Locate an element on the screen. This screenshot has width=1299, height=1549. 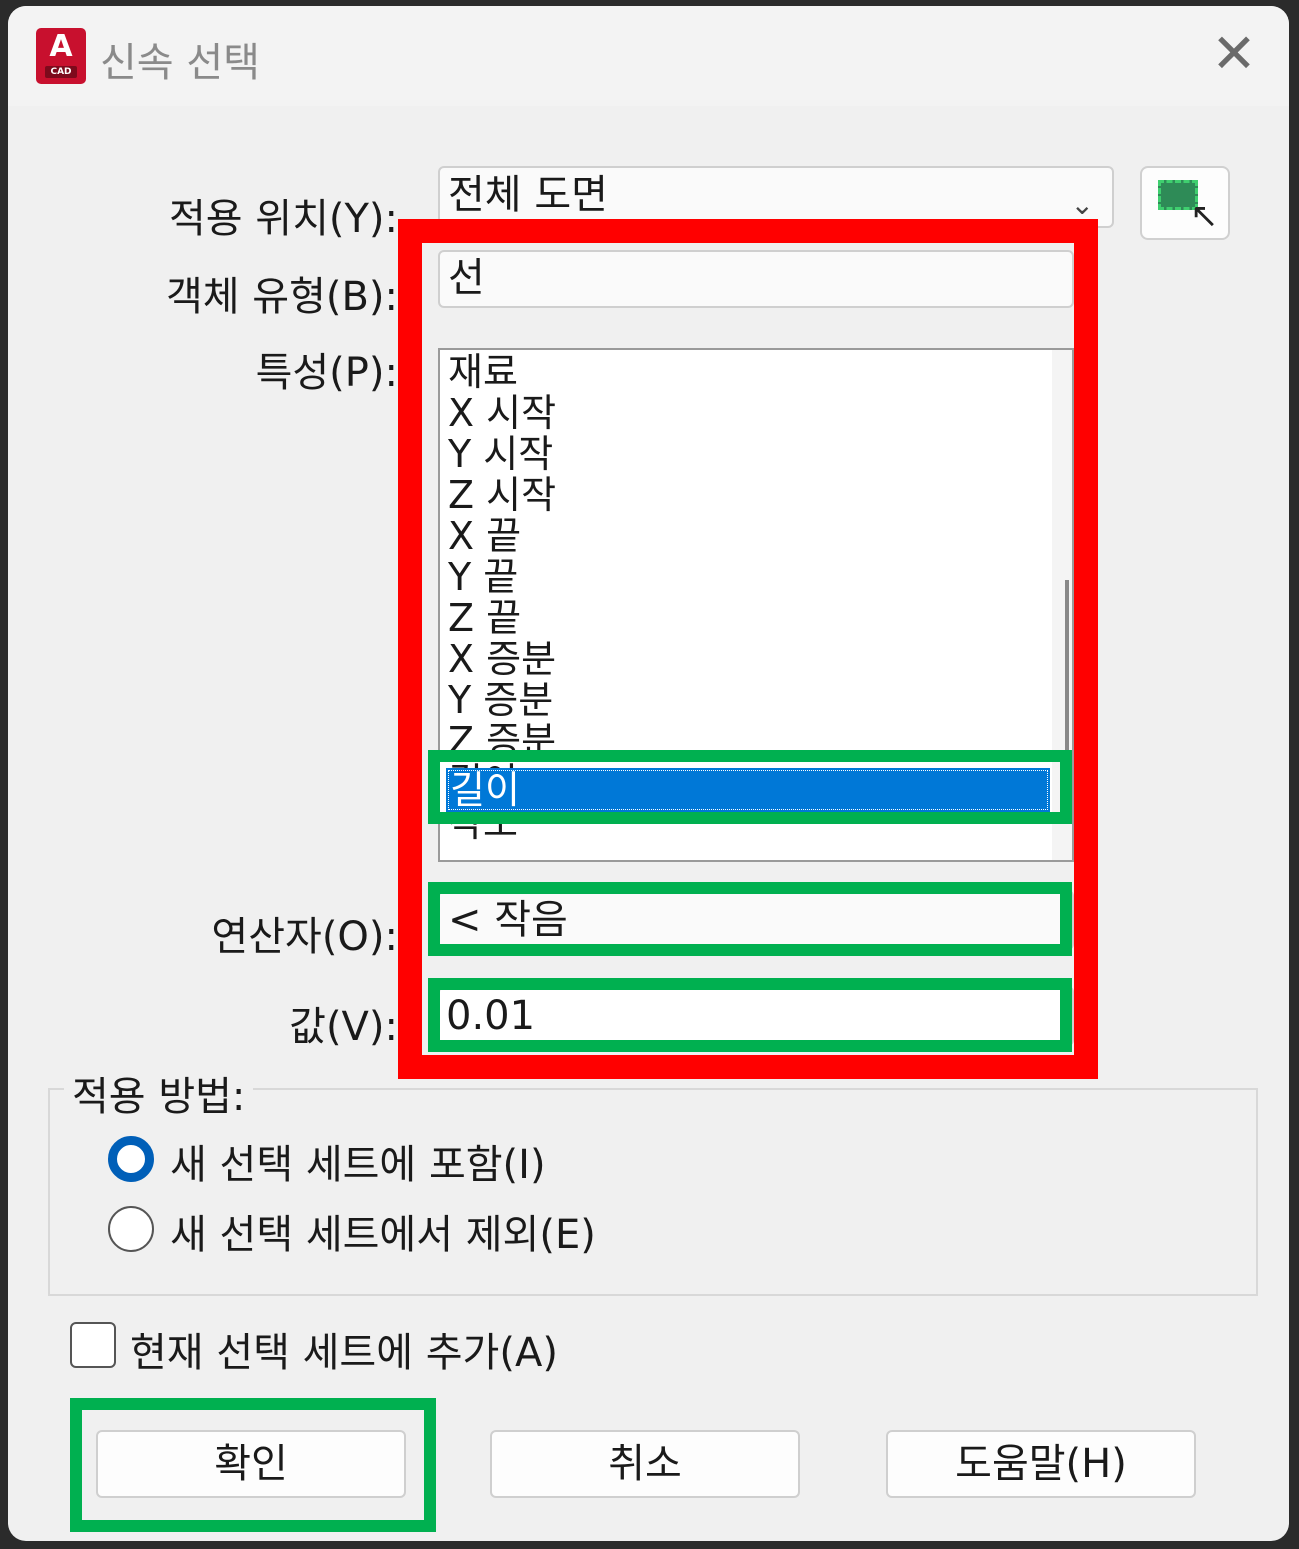
exclude-radio is located at coordinates (131, 1229).